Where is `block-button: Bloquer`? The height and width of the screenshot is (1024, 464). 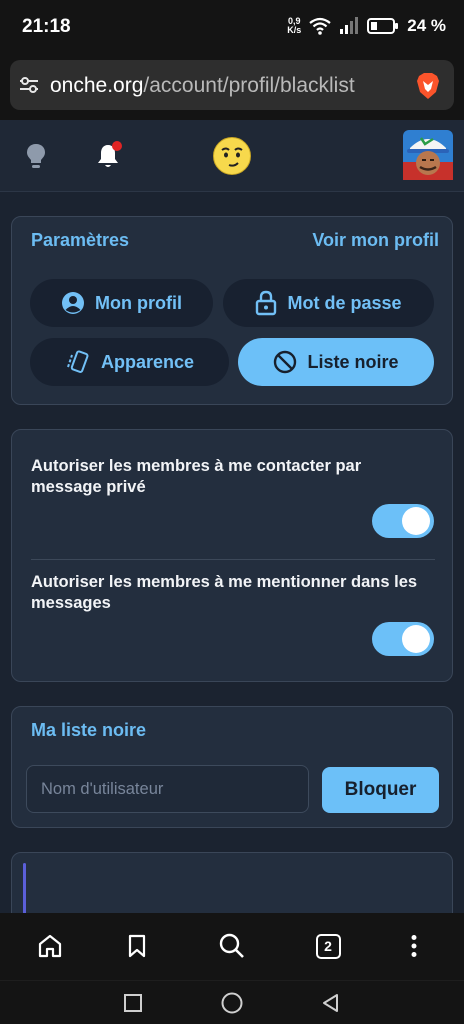 block-button: Bloquer is located at coordinates (380, 790).